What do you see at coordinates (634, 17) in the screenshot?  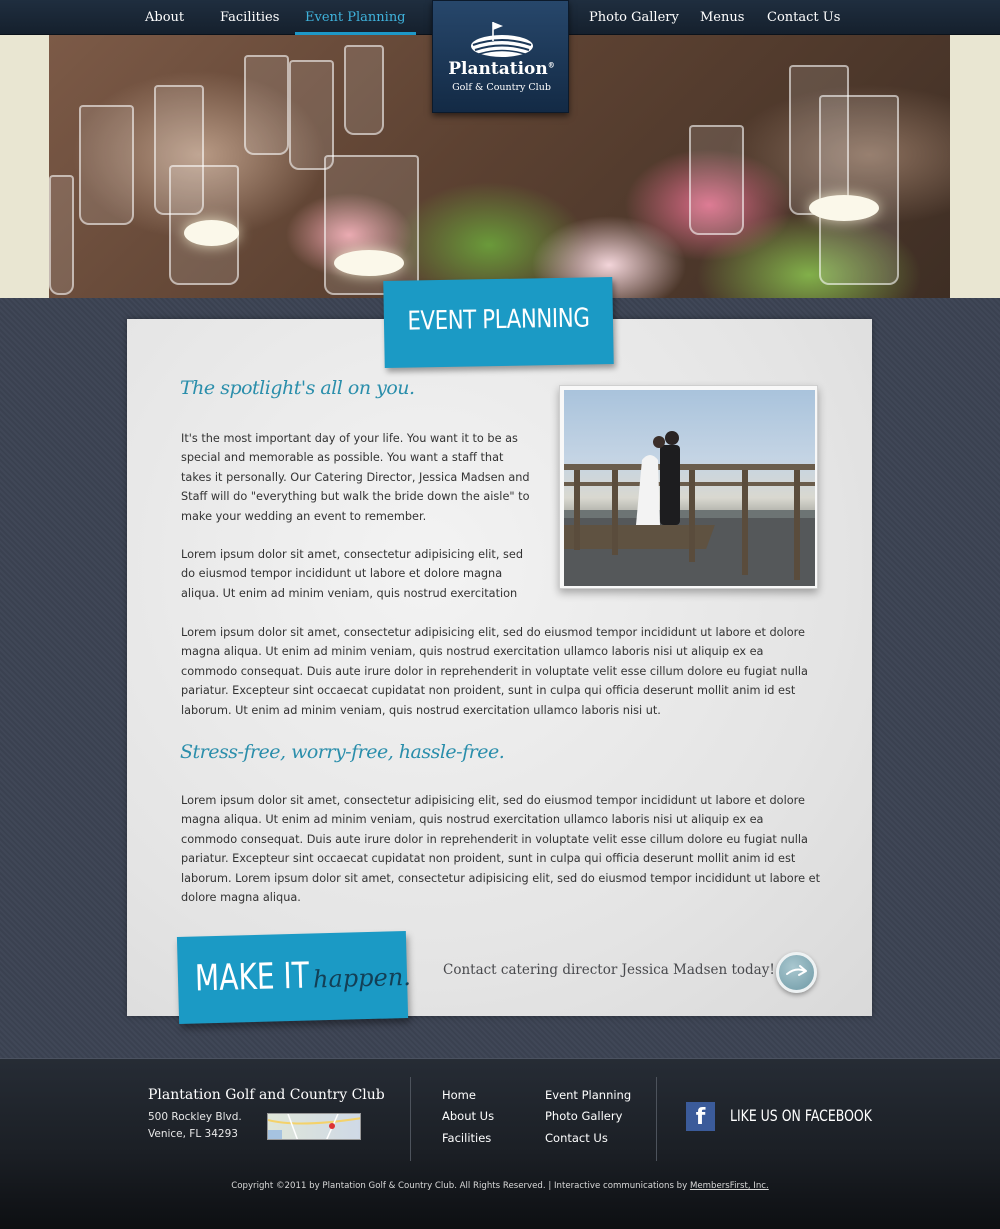 I see `nav-photo-gallery: Photo Gallery` at bounding box center [634, 17].